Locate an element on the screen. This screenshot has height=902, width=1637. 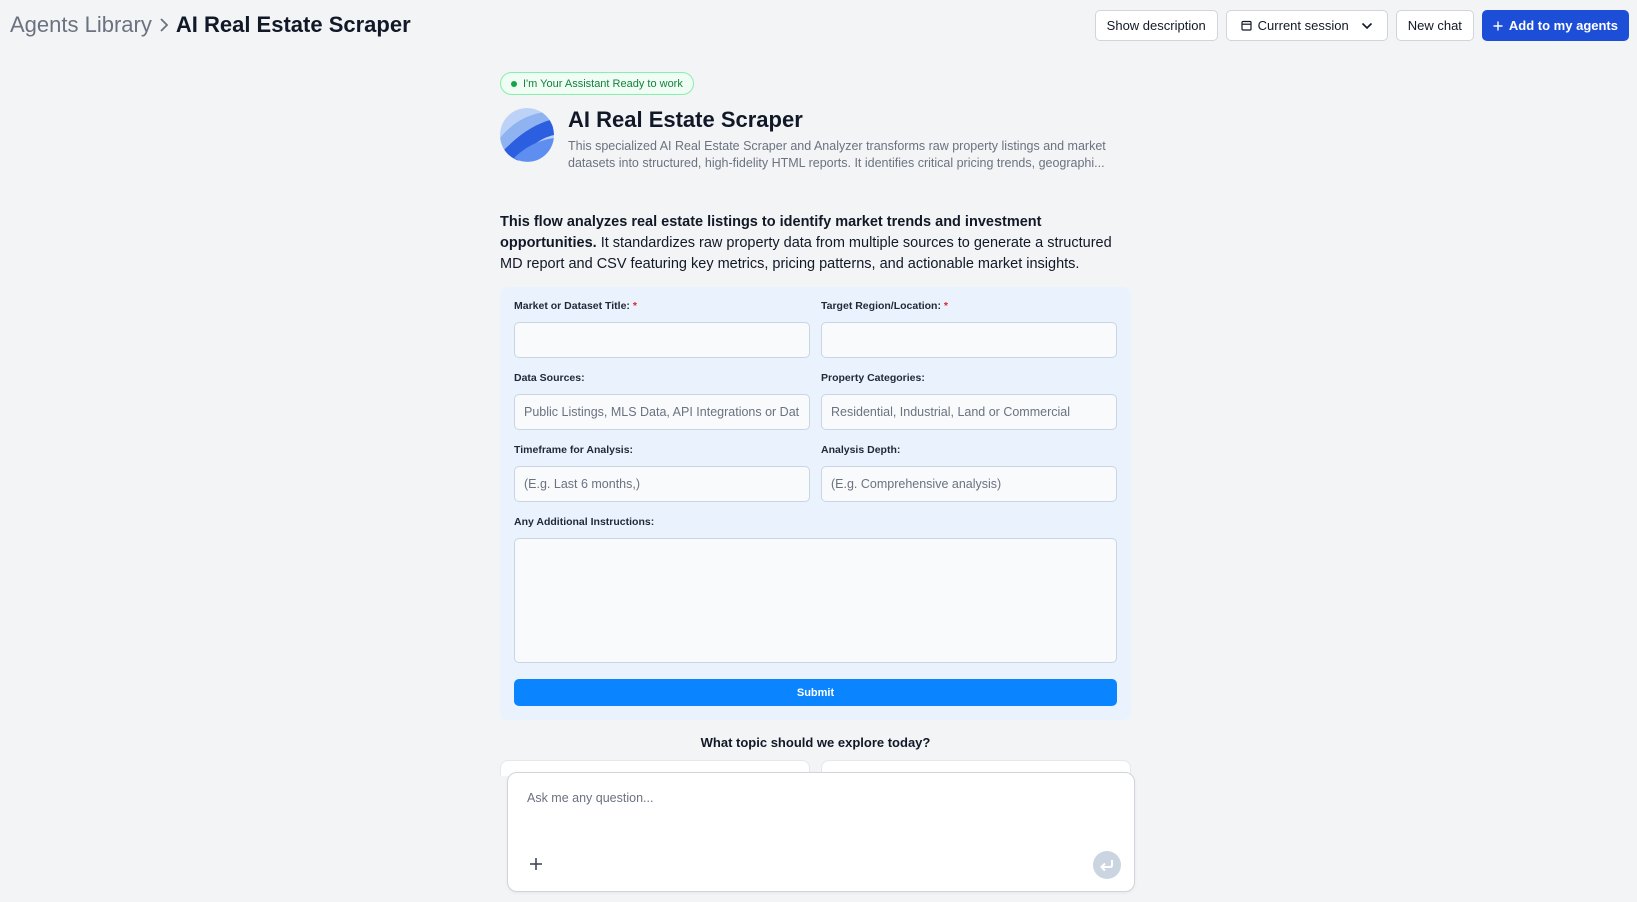
attach-plus-icon is located at coordinates (536, 864).